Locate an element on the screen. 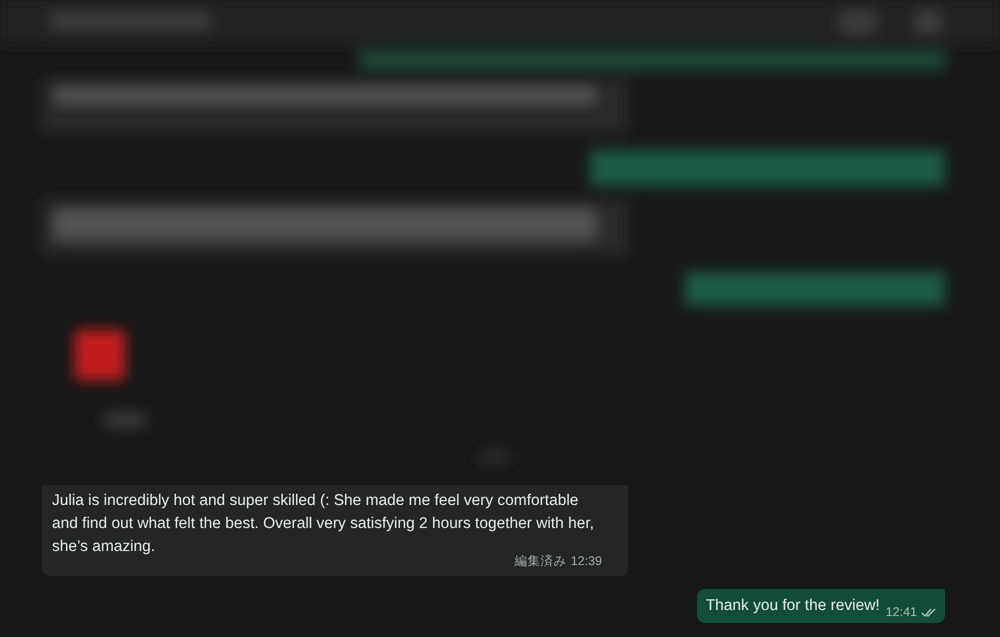 The image size is (1000, 637). message-text: Thank you for the review! is located at coordinates (793, 606).